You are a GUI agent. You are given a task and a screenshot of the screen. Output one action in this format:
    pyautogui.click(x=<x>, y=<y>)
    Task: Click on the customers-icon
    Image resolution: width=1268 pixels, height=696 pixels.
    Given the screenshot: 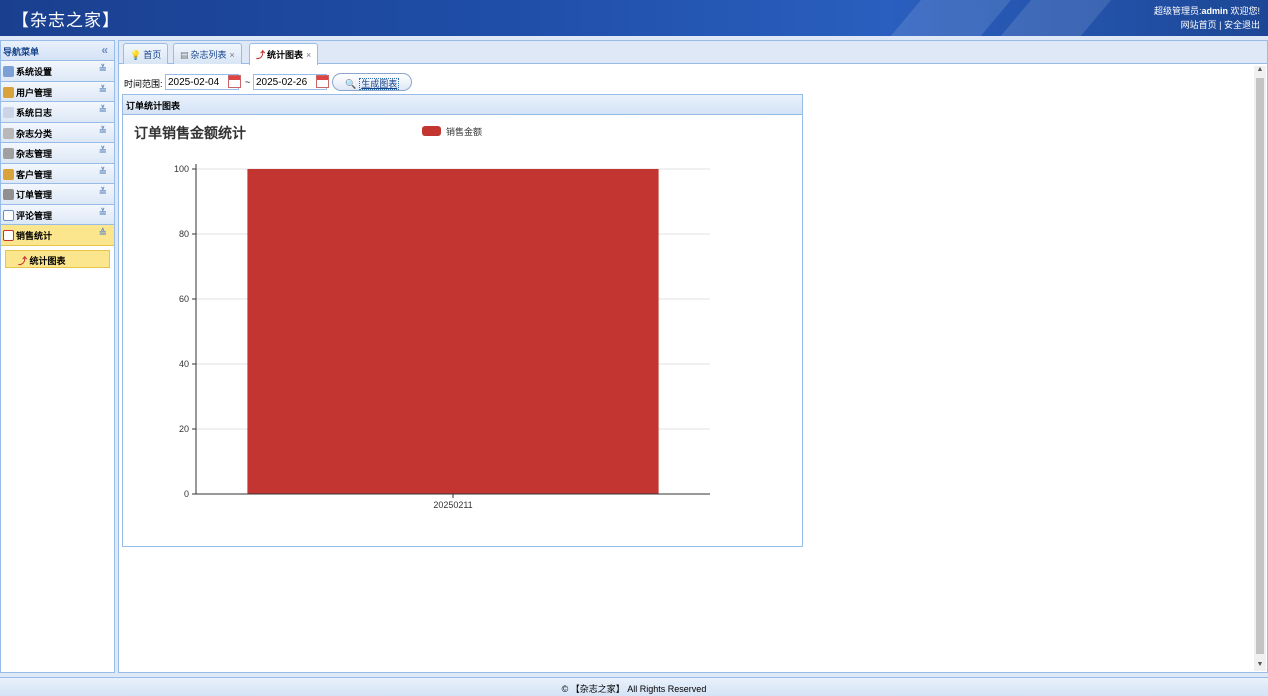 What is the action you would take?
    pyautogui.click(x=8, y=174)
    